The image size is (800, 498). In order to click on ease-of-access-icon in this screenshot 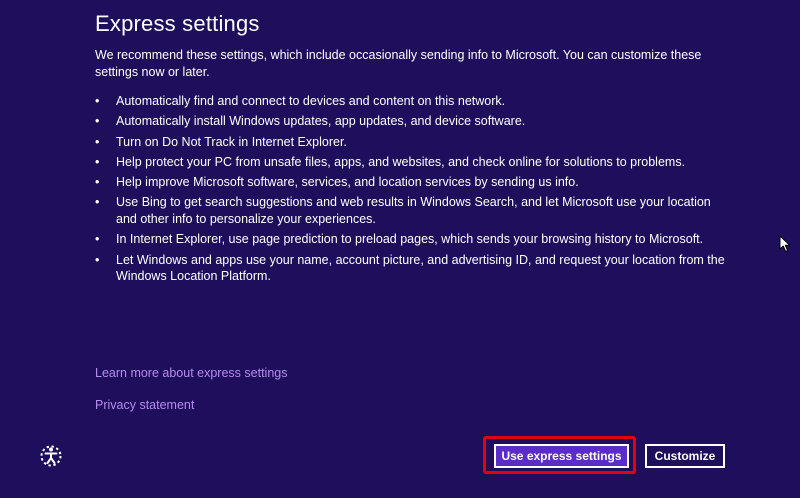, I will do `click(51, 456)`.